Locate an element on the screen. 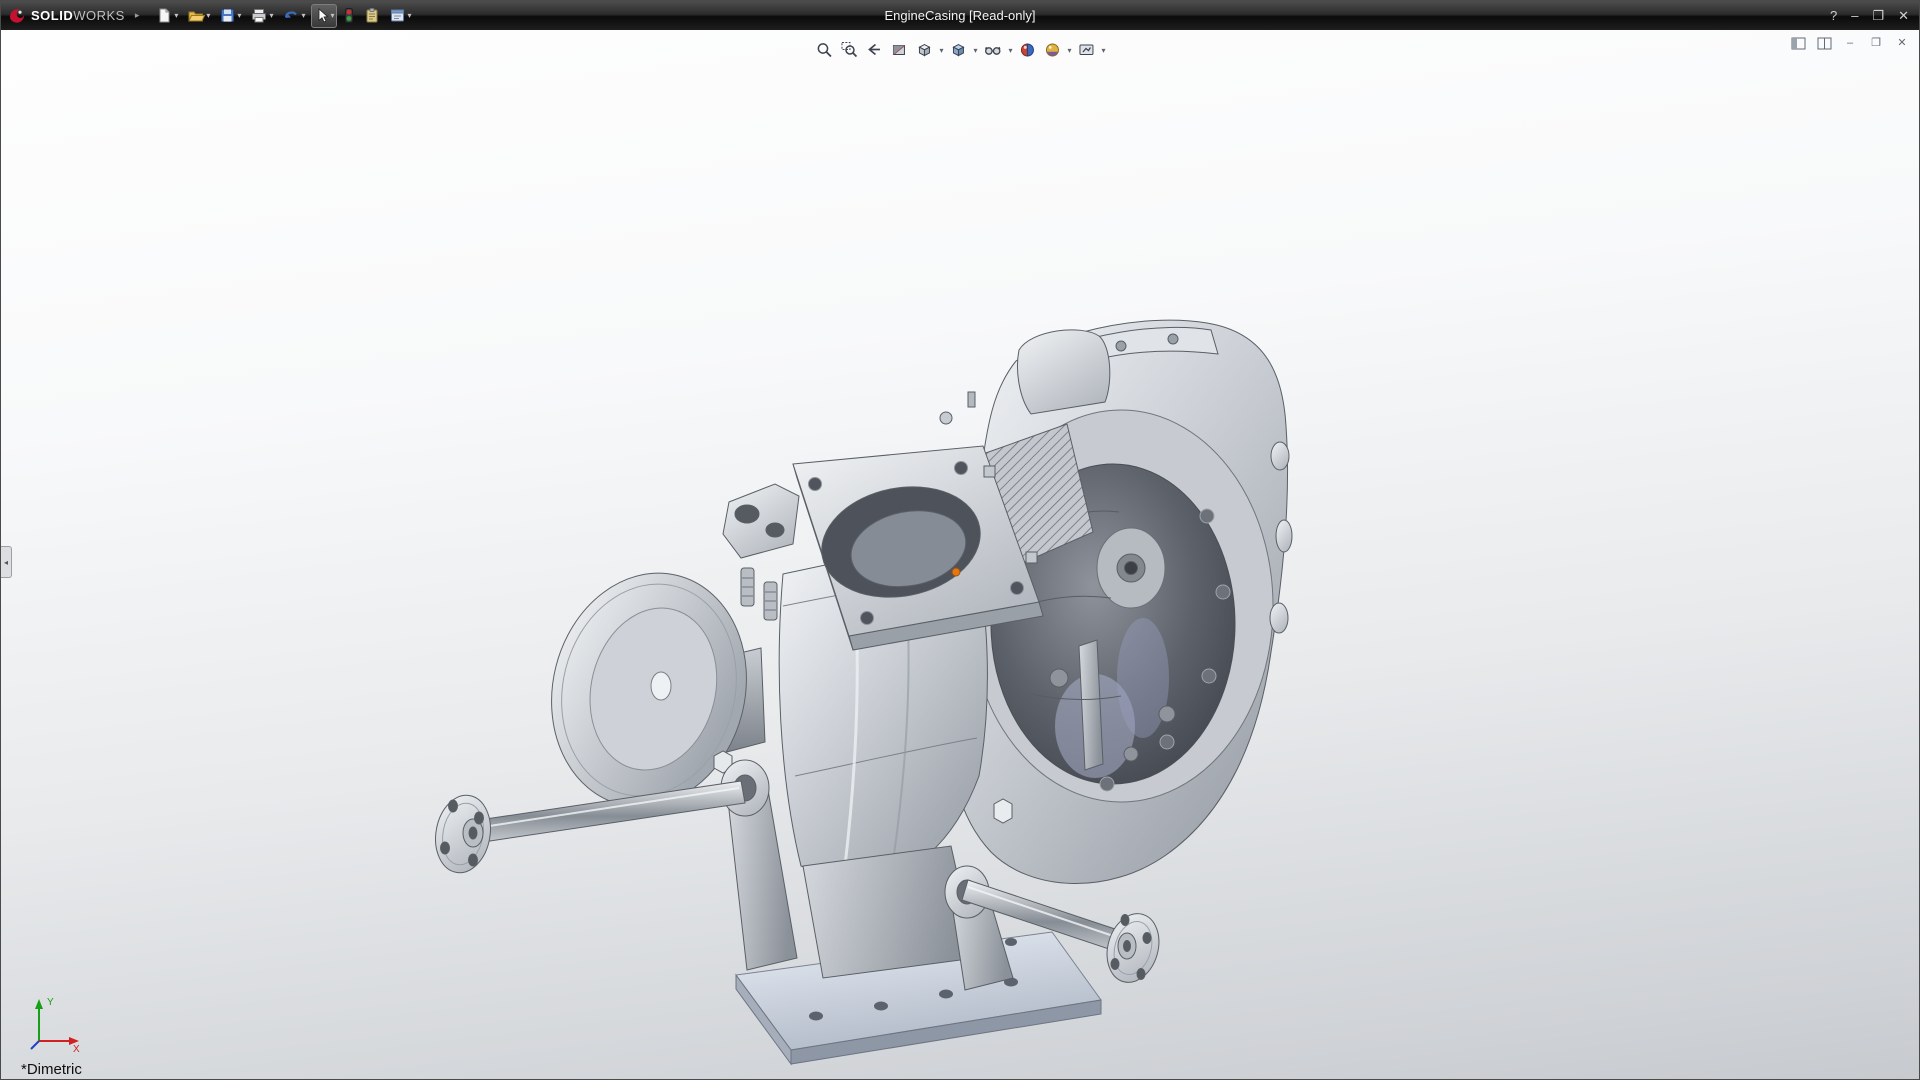 This screenshot has height=1080, width=1920. hide-show-items-button is located at coordinates (992, 50).